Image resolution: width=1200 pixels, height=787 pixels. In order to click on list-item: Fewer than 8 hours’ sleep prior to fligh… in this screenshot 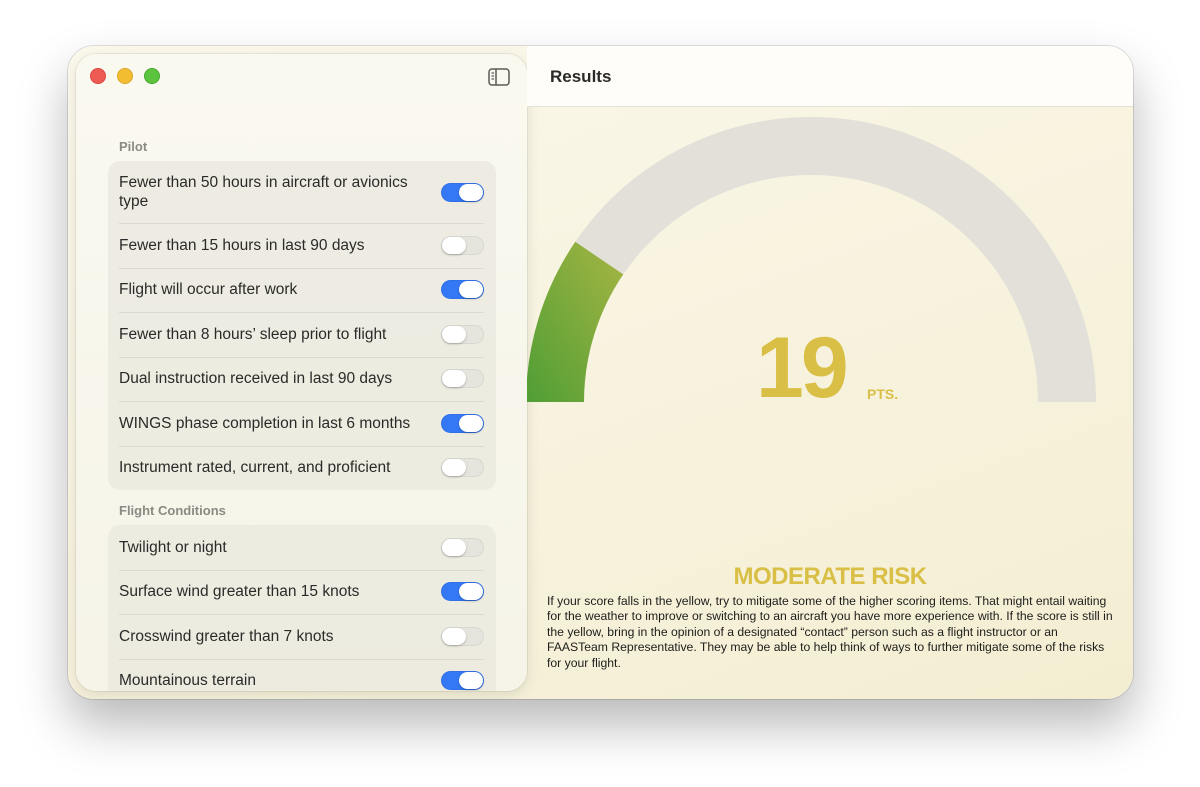, I will do `click(302, 334)`.